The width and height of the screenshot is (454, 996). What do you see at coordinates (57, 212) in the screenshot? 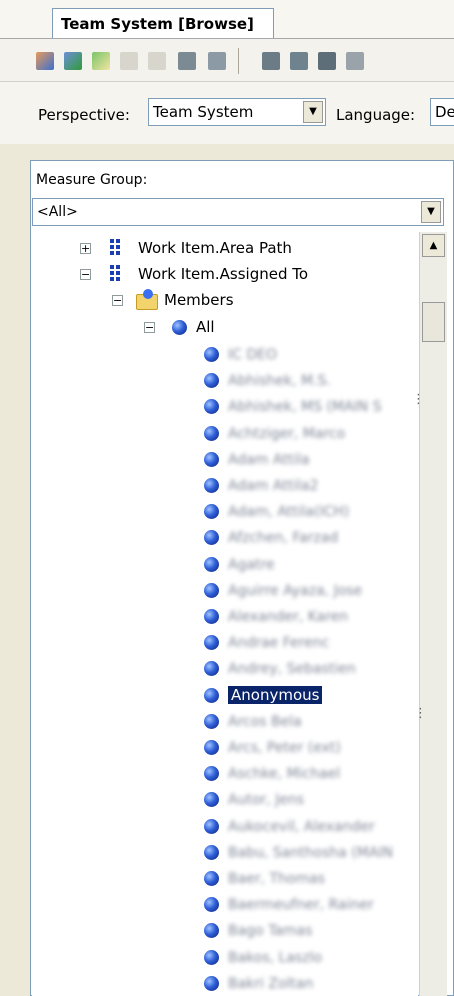
I see `measure-group-value: <All>` at bounding box center [57, 212].